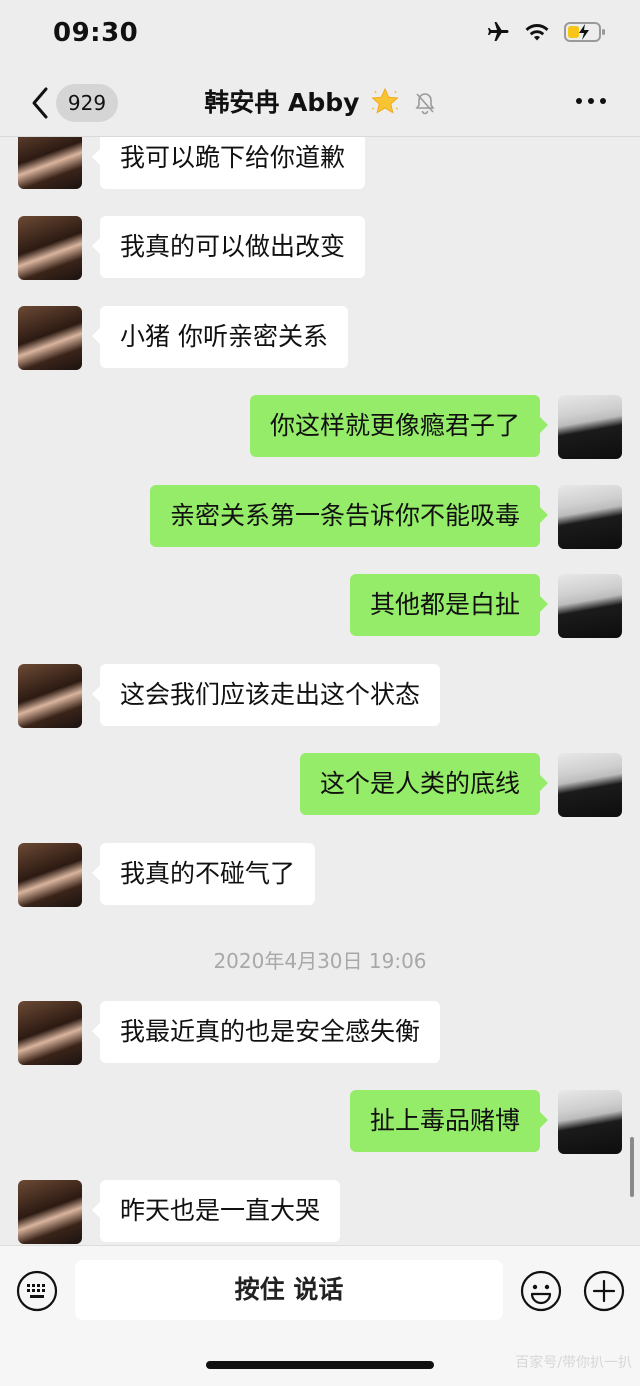  I want to click on message-bubble: 我真的不碰气了, so click(203, 874).